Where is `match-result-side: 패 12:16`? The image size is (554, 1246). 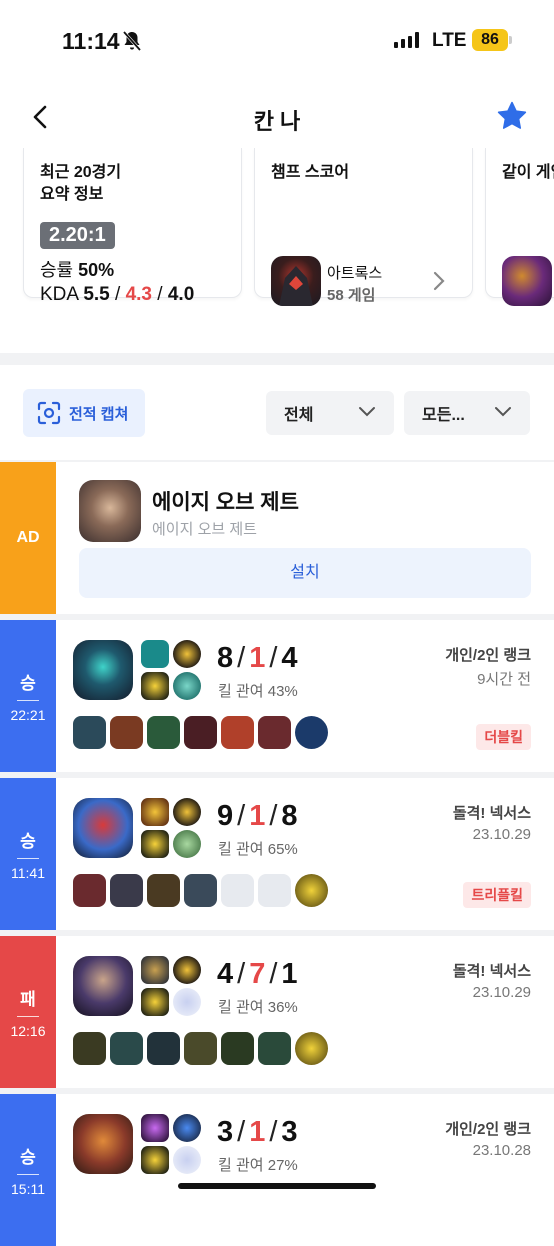
match-result-side: 패 12:16 is located at coordinates (28, 1012).